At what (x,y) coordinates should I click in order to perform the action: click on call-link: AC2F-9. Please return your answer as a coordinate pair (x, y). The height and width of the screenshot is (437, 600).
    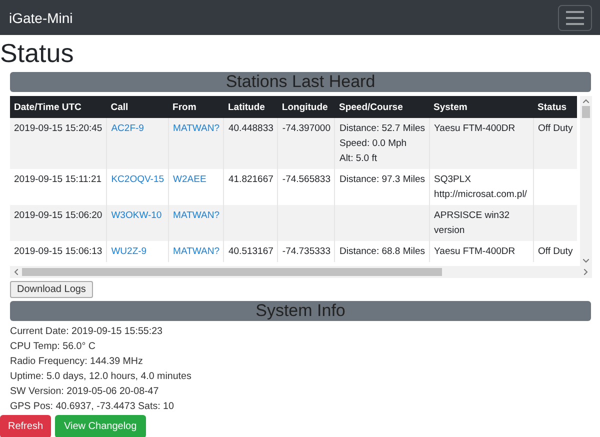
    Looking at the image, I should click on (127, 128).